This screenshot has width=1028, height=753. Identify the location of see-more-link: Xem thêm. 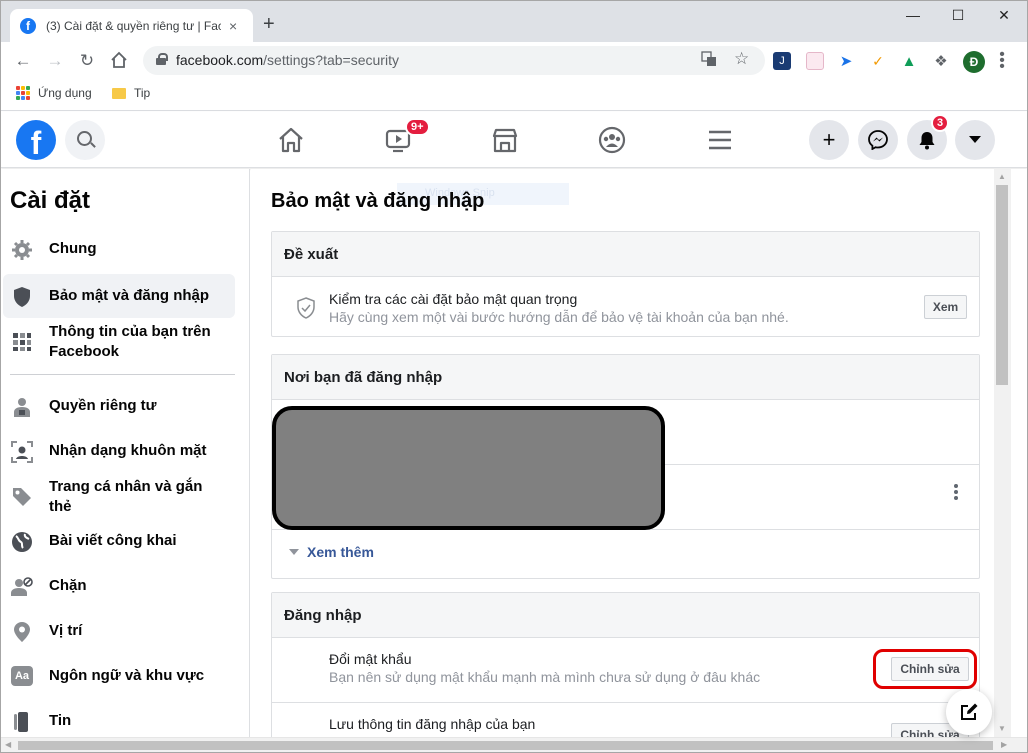
(331, 552).